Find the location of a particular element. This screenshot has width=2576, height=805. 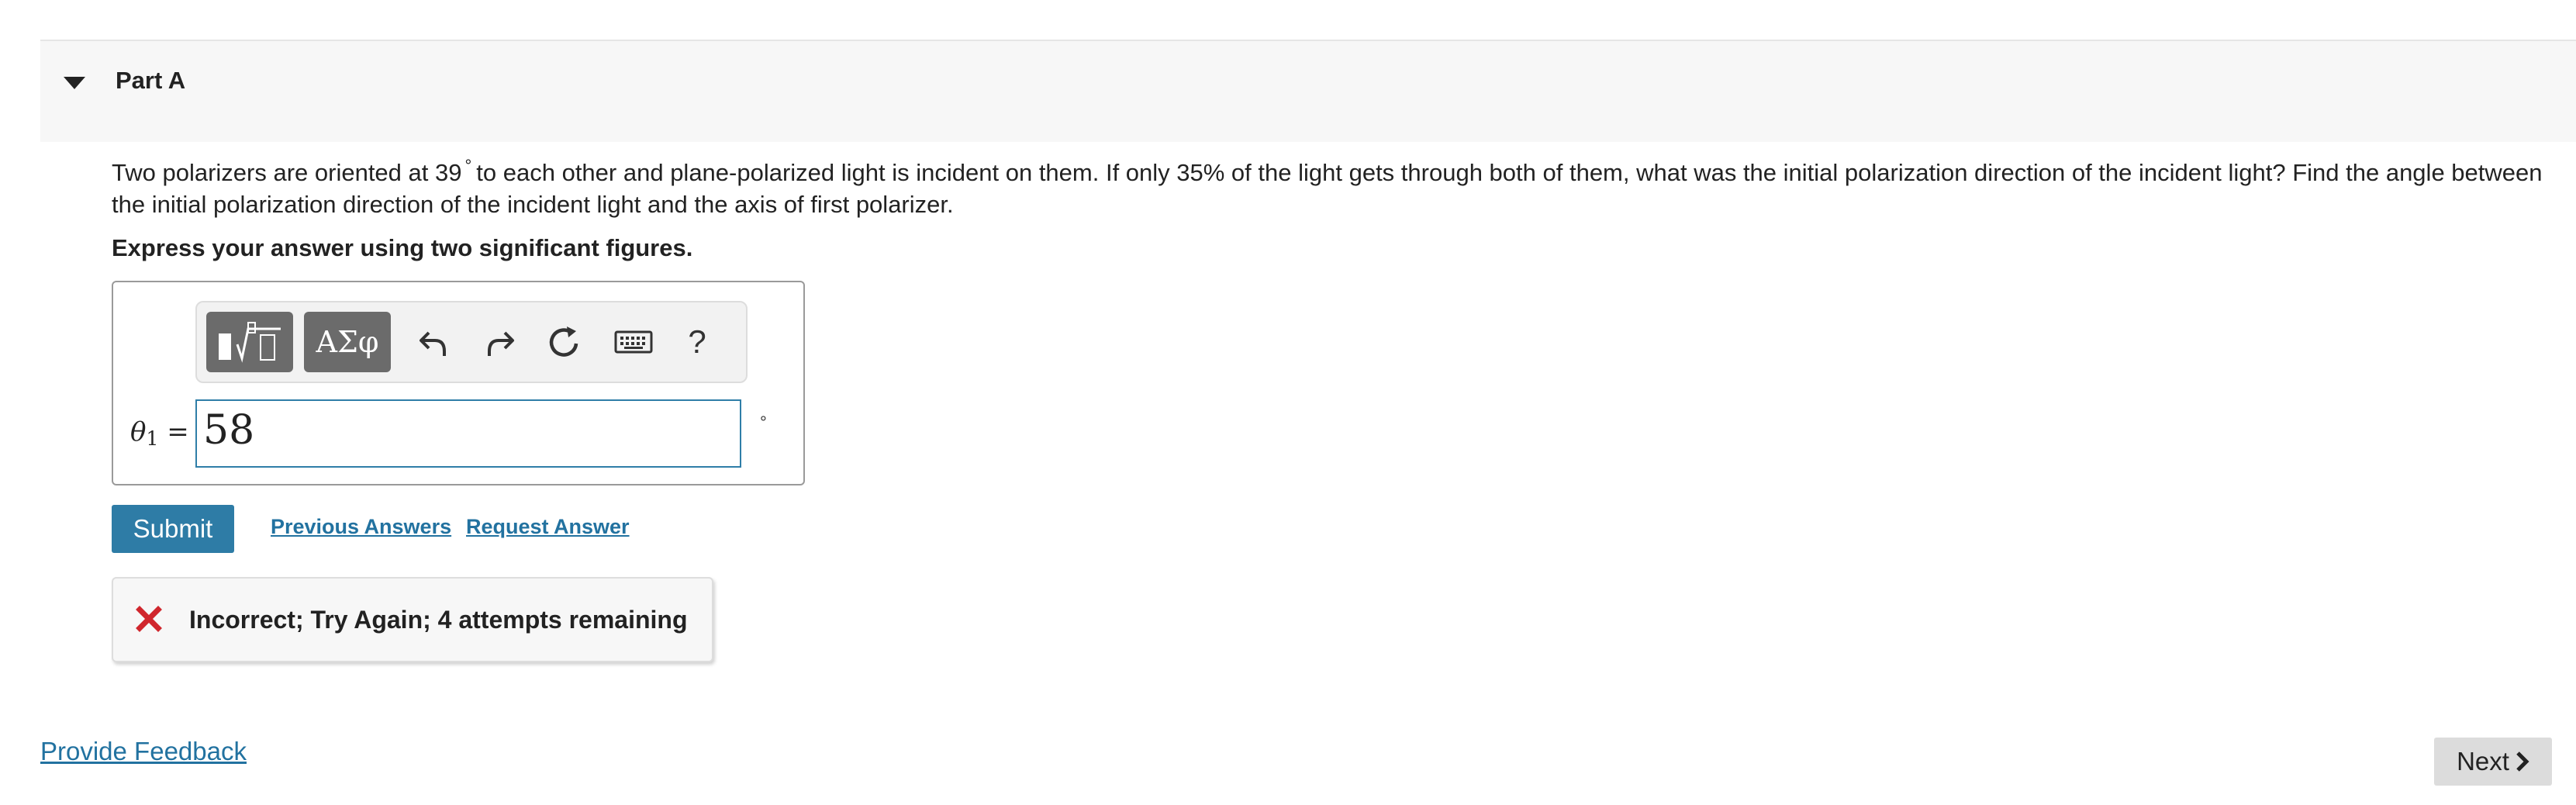

templates-button is located at coordinates (250, 342).